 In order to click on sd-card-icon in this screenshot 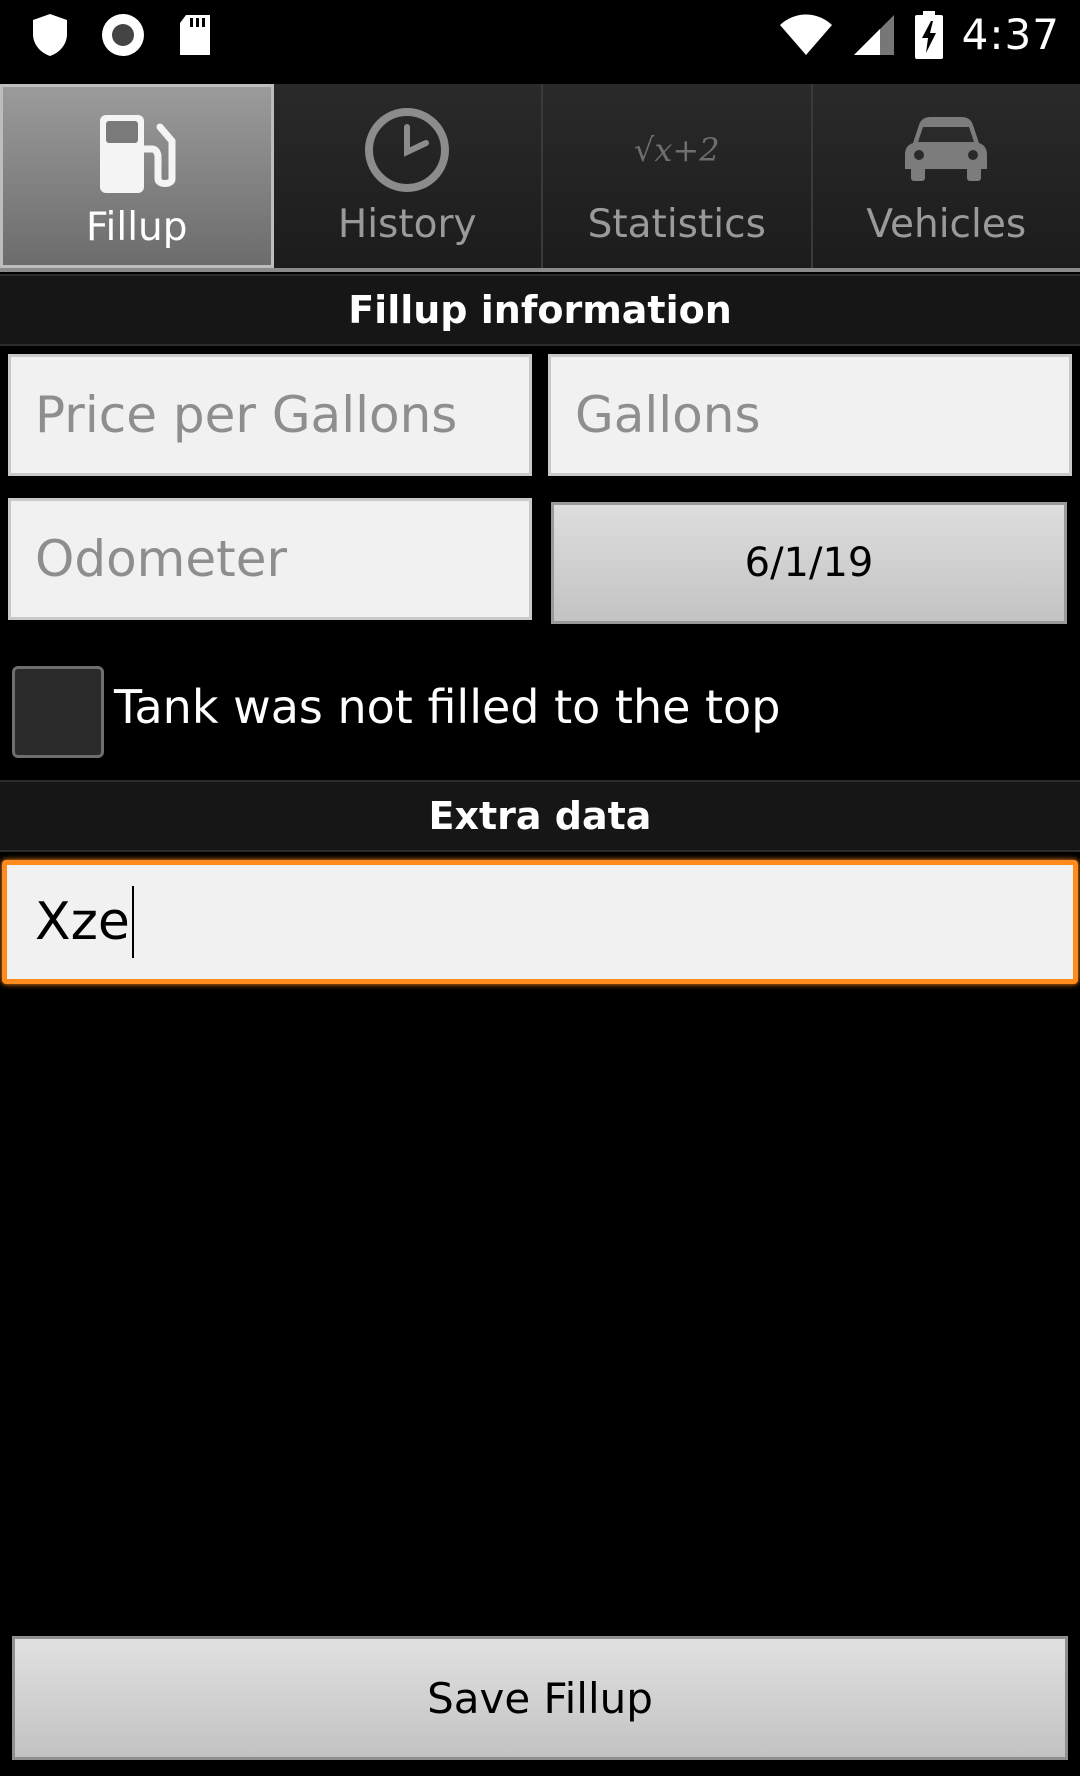, I will do `click(195, 35)`.